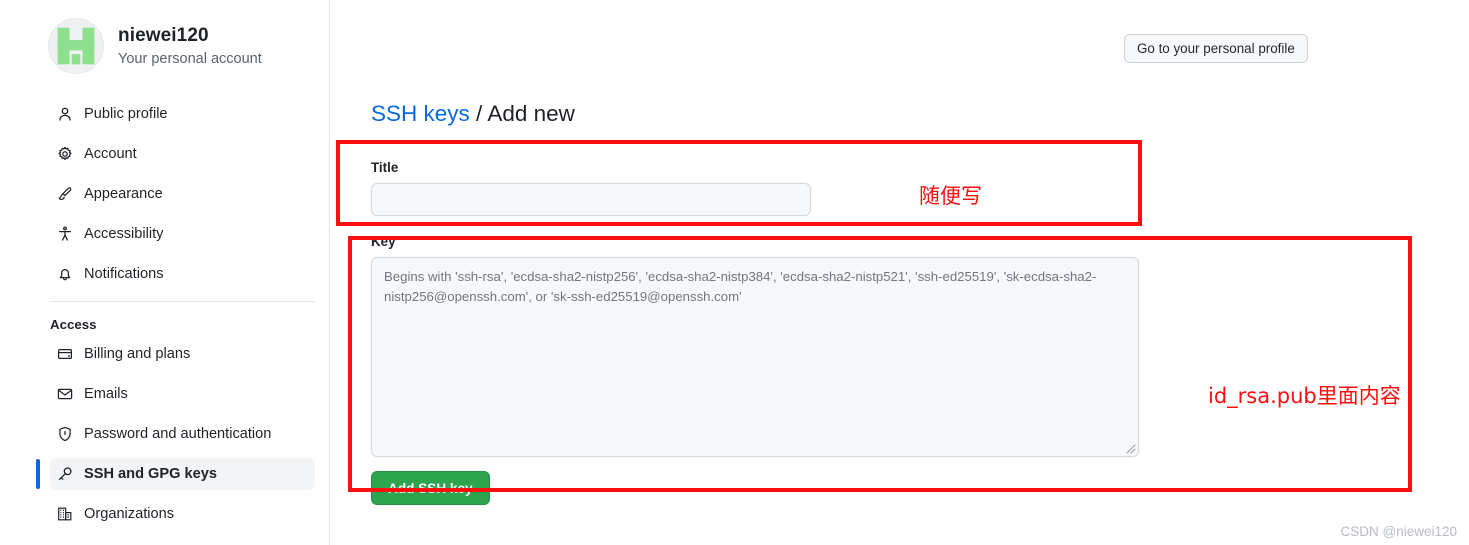 The width and height of the screenshot is (1469, 545). What do you see at coordinates (151, 474) in the screenshot?
I see `sidebar-item-label: SSH and GPG keys` at bounding box center [151, 474].